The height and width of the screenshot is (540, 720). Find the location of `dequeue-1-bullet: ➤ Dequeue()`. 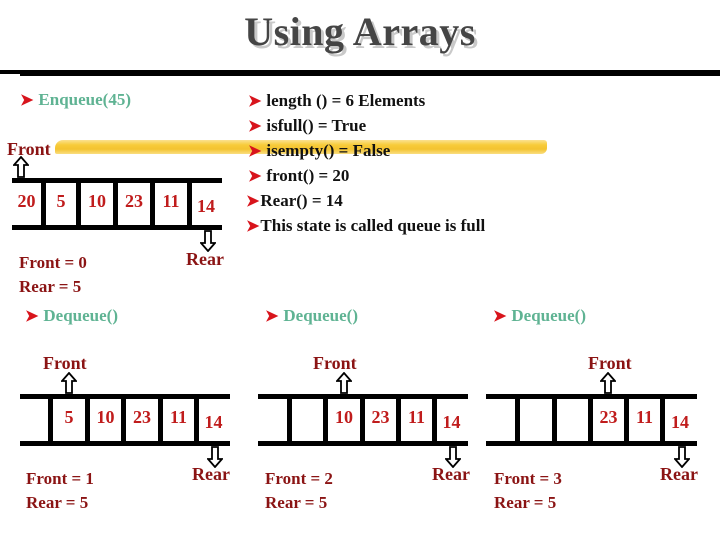

dequeue-1-bullet: ➤ Dequeue() is located at coordinates (71, 316).